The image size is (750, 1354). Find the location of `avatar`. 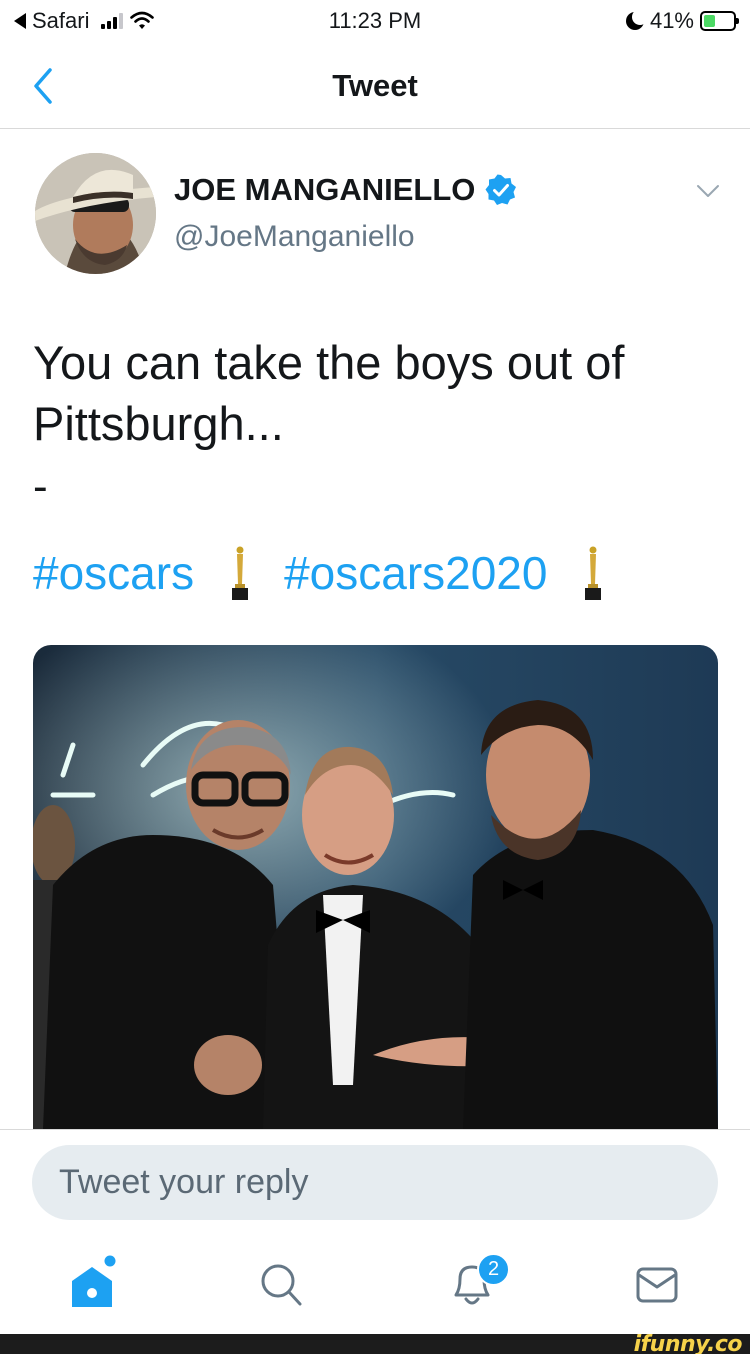

avatar is located at coordinates (95, 213).